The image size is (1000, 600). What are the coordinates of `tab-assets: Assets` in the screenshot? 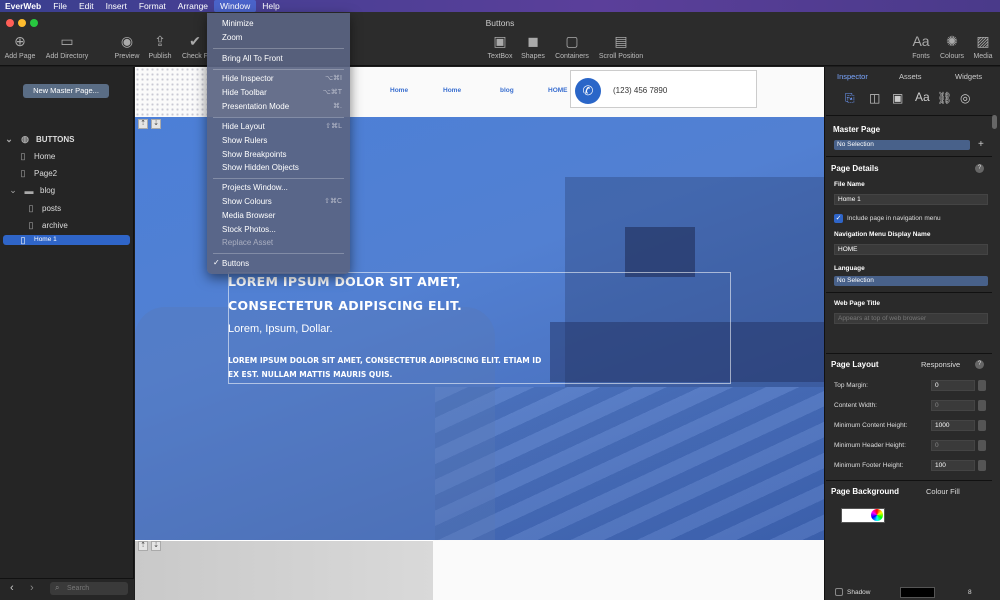 It's located at (910, 76).